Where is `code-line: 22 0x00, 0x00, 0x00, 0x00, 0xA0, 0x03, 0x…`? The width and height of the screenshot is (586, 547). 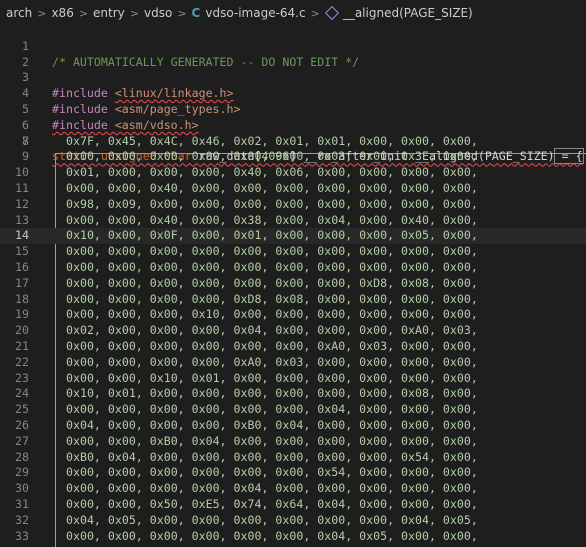
code-line: 22 0x00, 0x00, 0x00, 0x00, 0xA0, 0x03, 0x… is located at coordinates (293, 363).